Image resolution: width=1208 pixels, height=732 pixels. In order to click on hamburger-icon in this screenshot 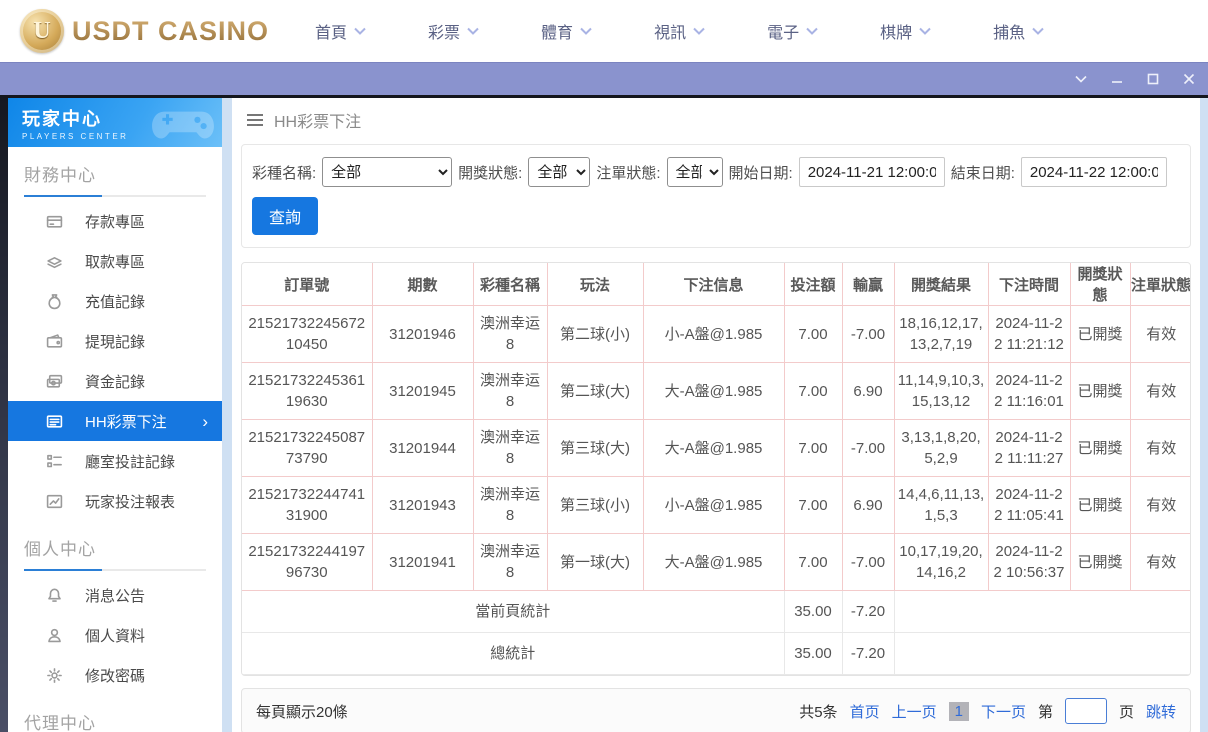, I will do `click(255, 120)`.